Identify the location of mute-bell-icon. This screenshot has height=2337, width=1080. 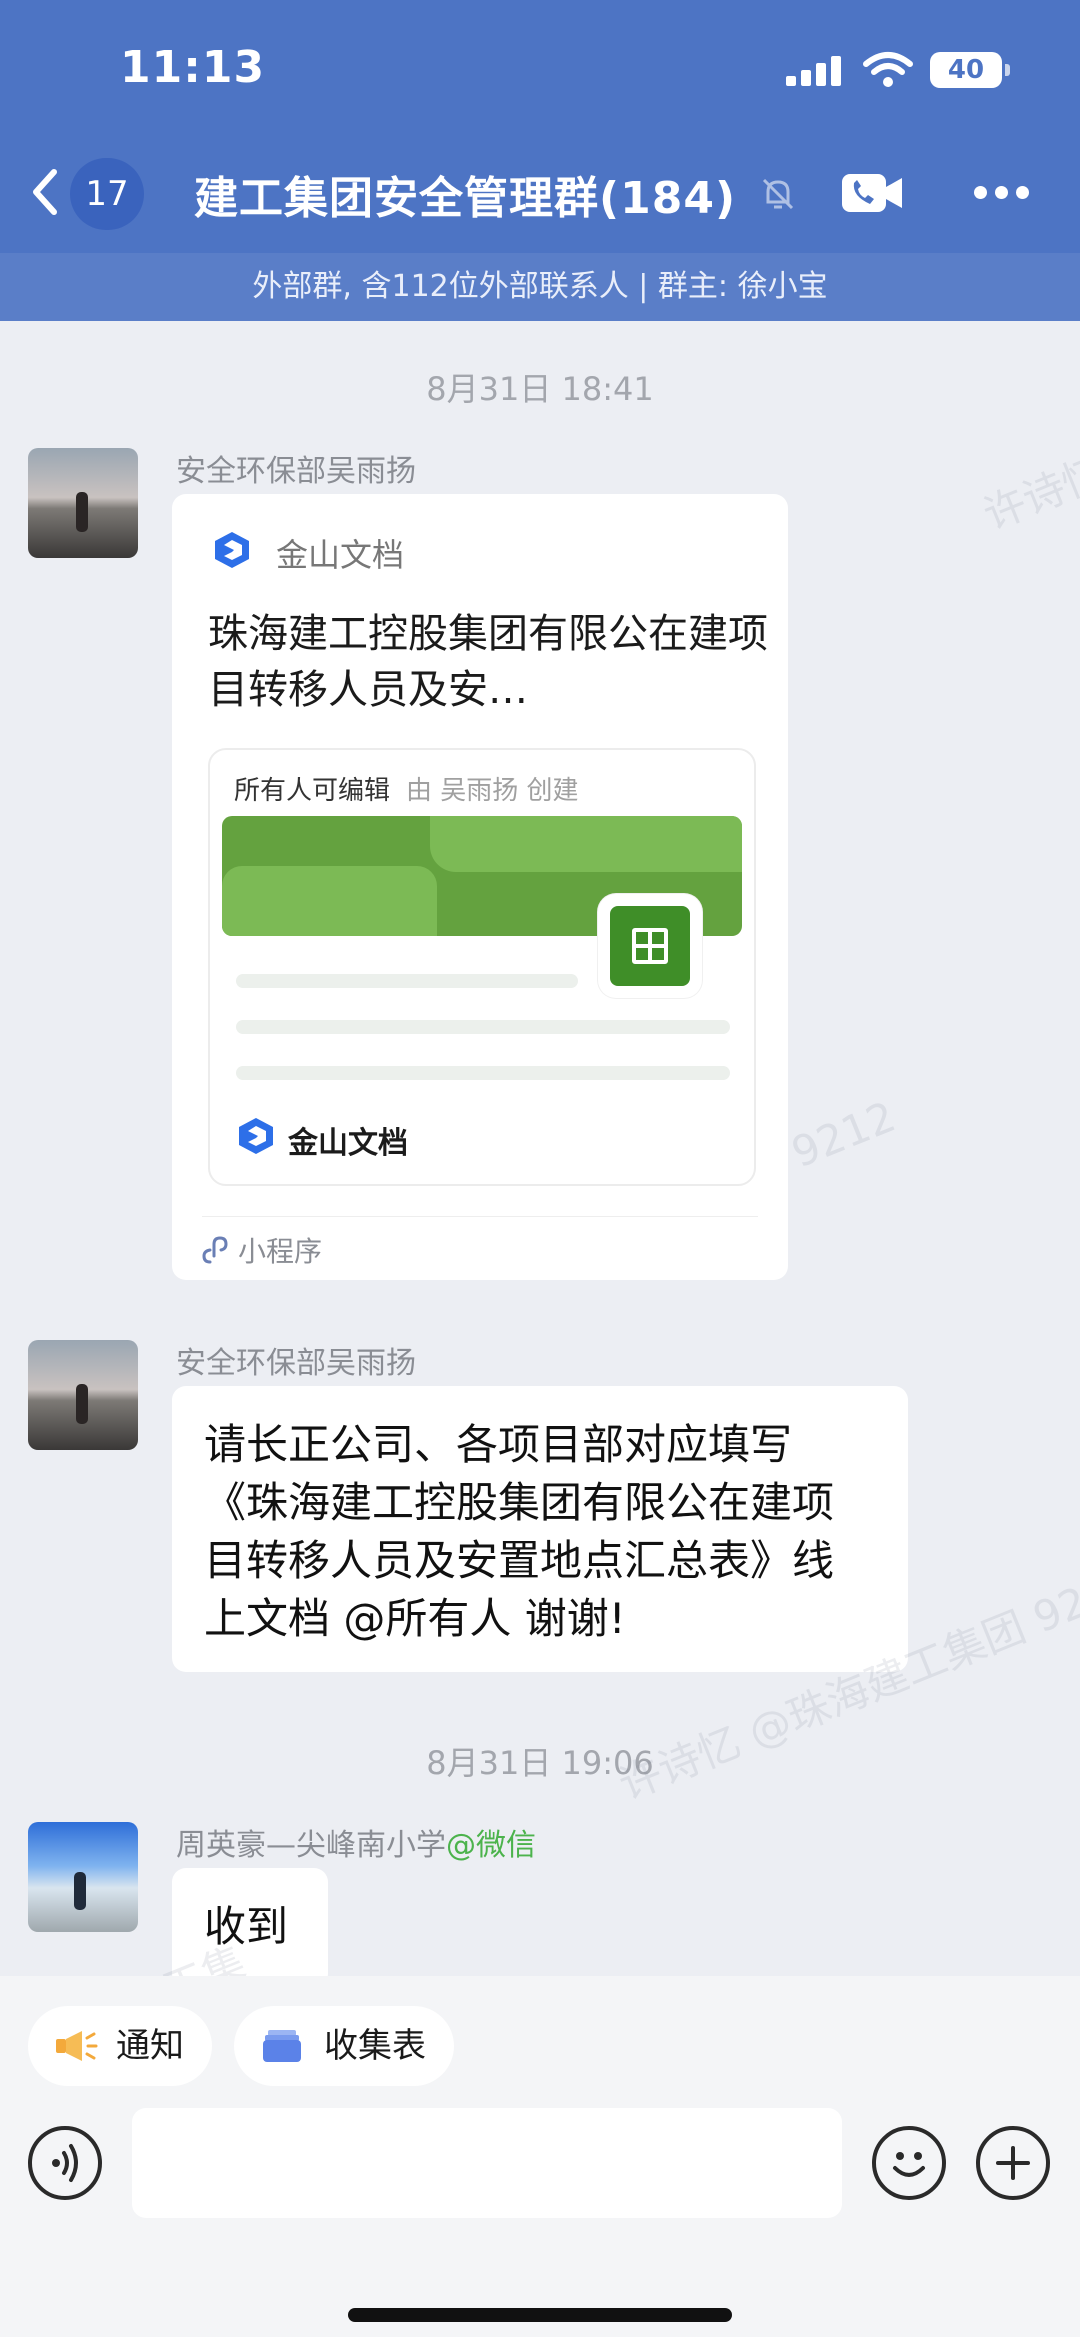
(778, 194).